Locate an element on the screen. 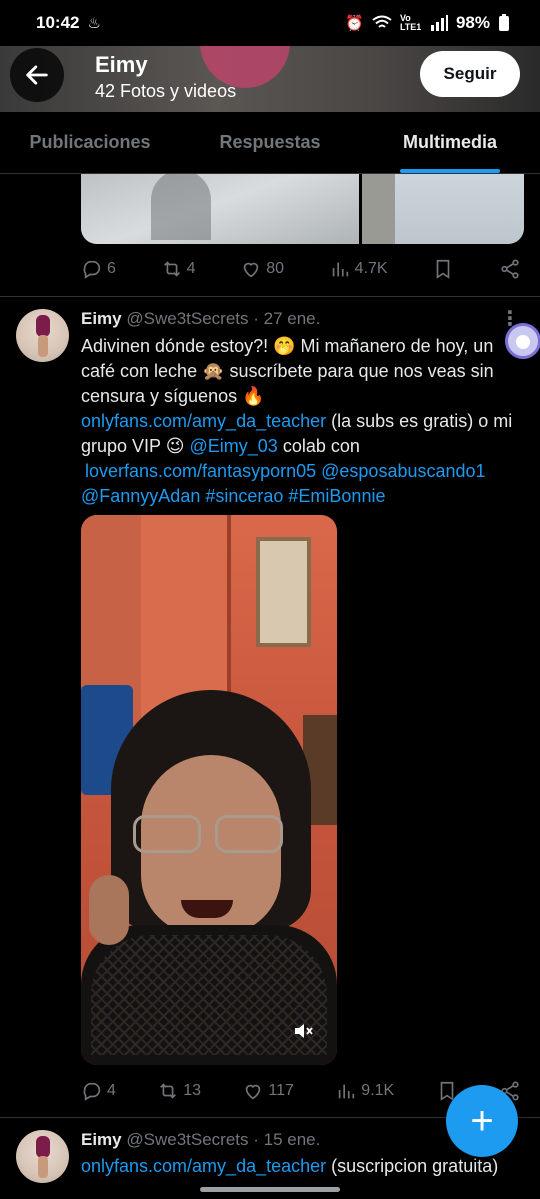  status-bar: 10:42 ♨ ⏰ Vo LTE1 98% is located at coordinates (270, 23).